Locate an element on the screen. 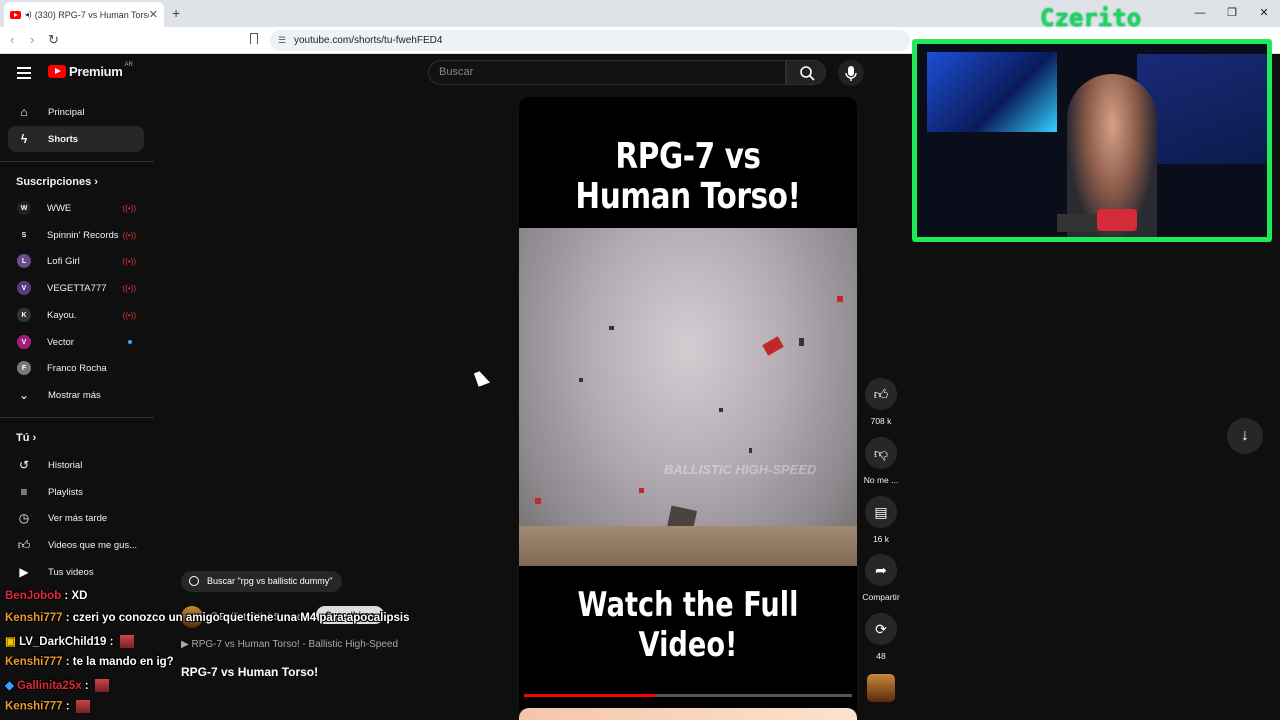 This screenshot has height=720, width=1280. url-text: youtube.com/shorts/tu-fwehFED4 is located at coordinates (368, 40).